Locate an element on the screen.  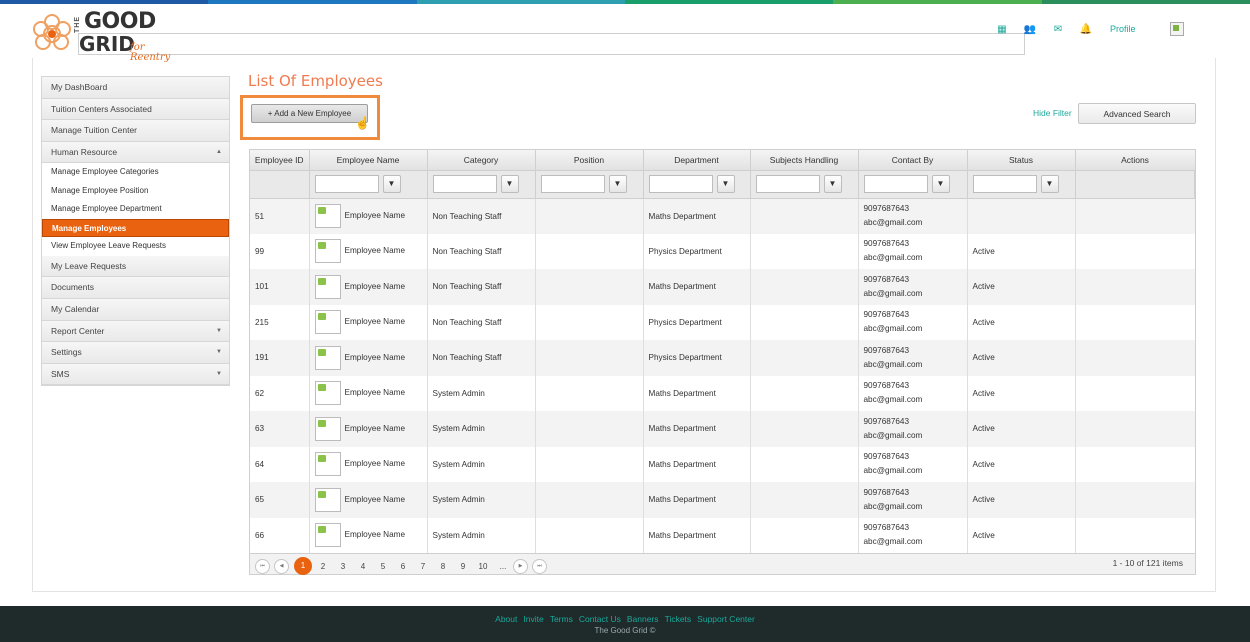
sidebar-item-tuition-centers-associated: Tuition Centers Associated is located at coordinates (135, 109).